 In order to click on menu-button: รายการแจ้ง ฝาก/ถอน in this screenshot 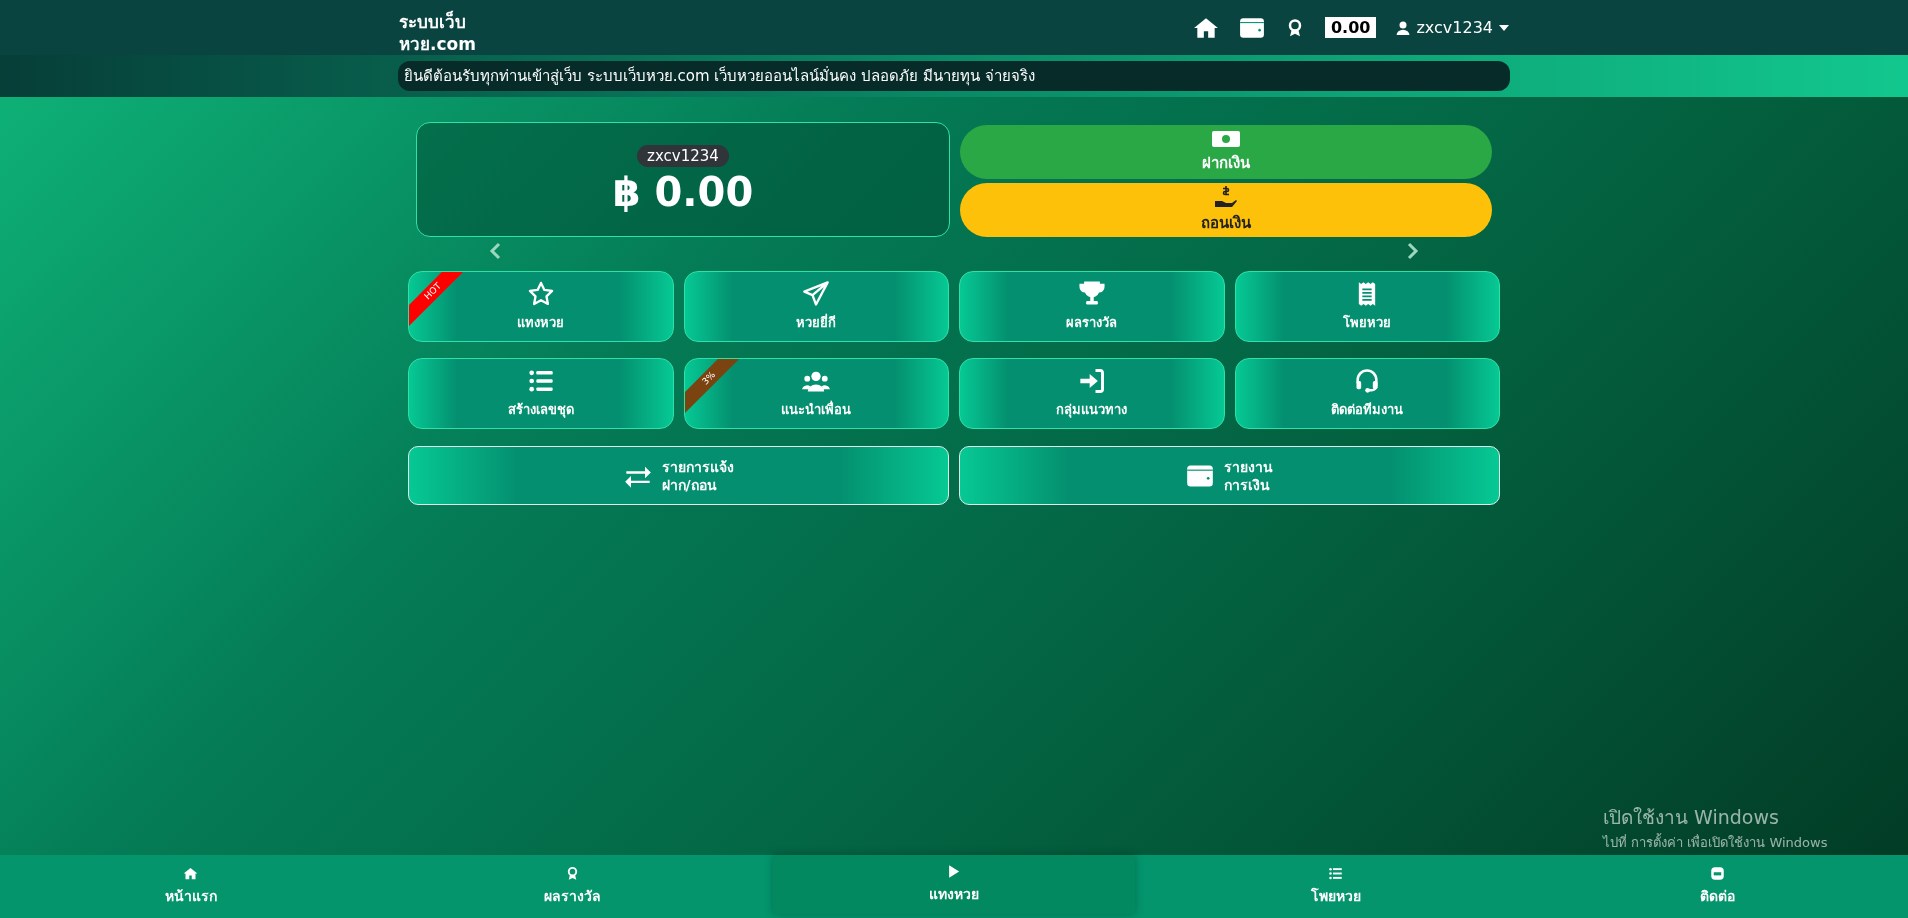, I will do `click(678, 475)`.